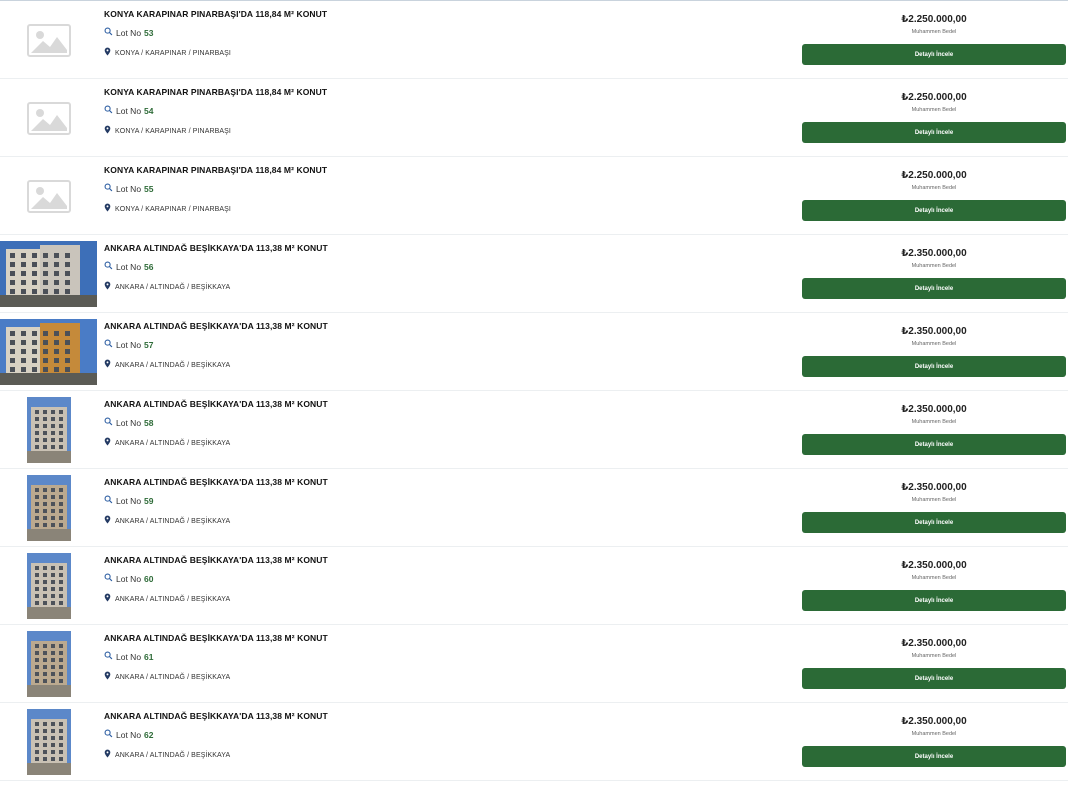 The height and width of the screenshot is (787, 1068). What do you see at coordinates (216, 501) in the screenshot?
I see `lot-line: Lot No 59` at bounding box center [216, 501].